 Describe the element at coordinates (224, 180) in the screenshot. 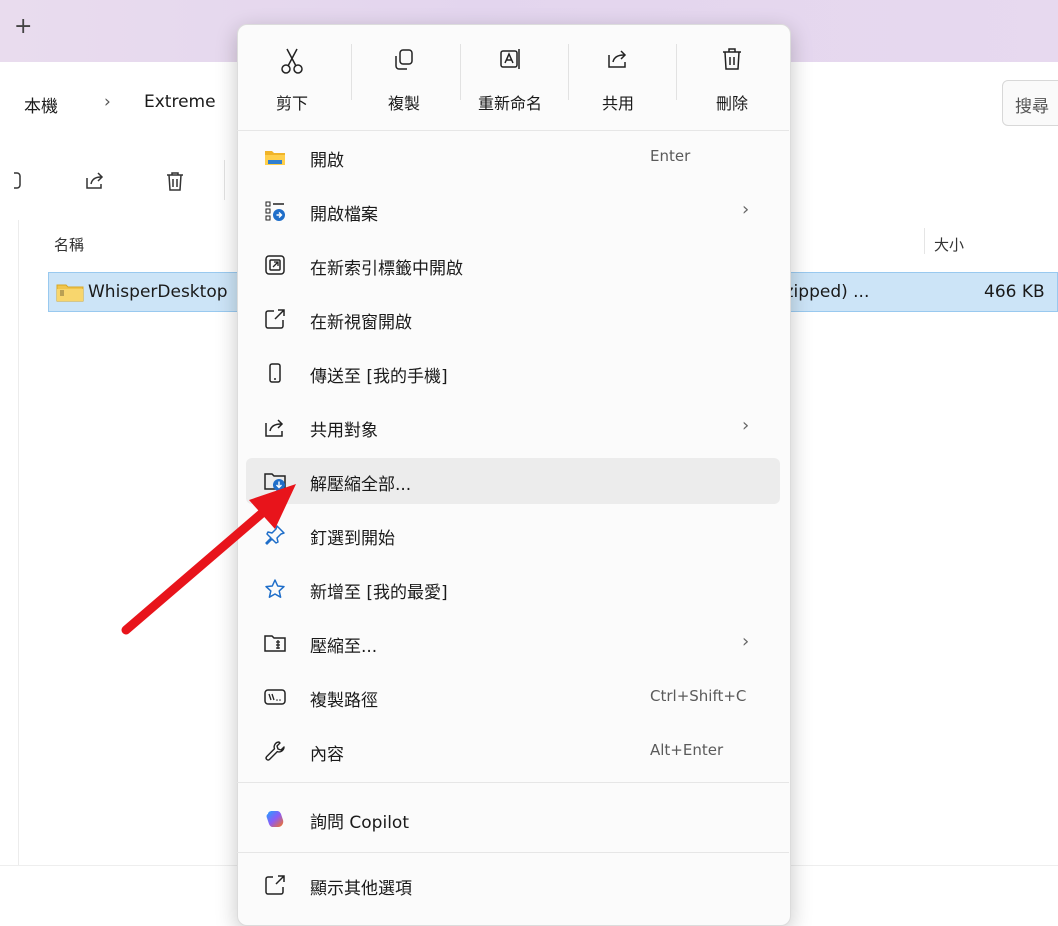

I see `toolbar-separator` at that location.